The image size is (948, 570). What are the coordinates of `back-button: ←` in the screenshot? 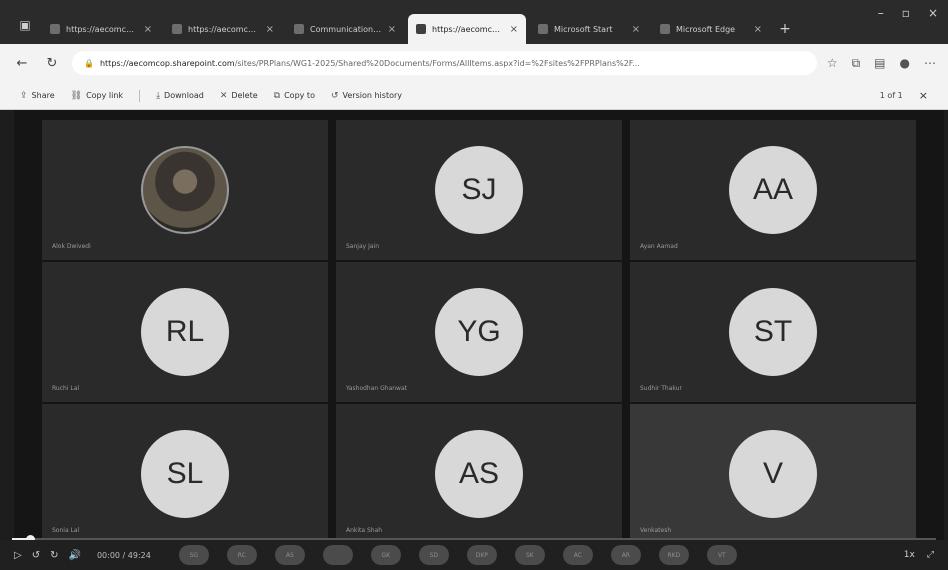 It's located at (22, 63).